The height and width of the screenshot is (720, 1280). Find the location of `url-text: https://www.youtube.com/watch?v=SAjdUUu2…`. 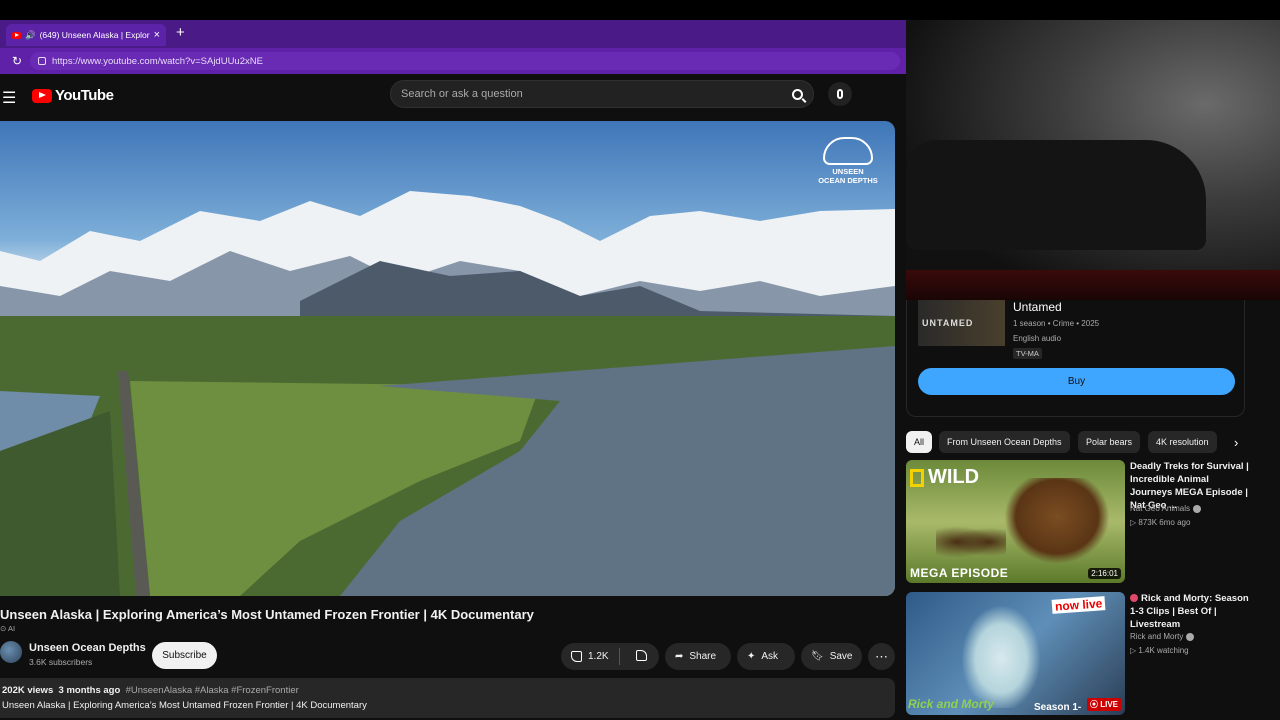

url-text: https://www.youtube.com/watch?v=SAjdUUu2… is located at coordinates (157, 61).